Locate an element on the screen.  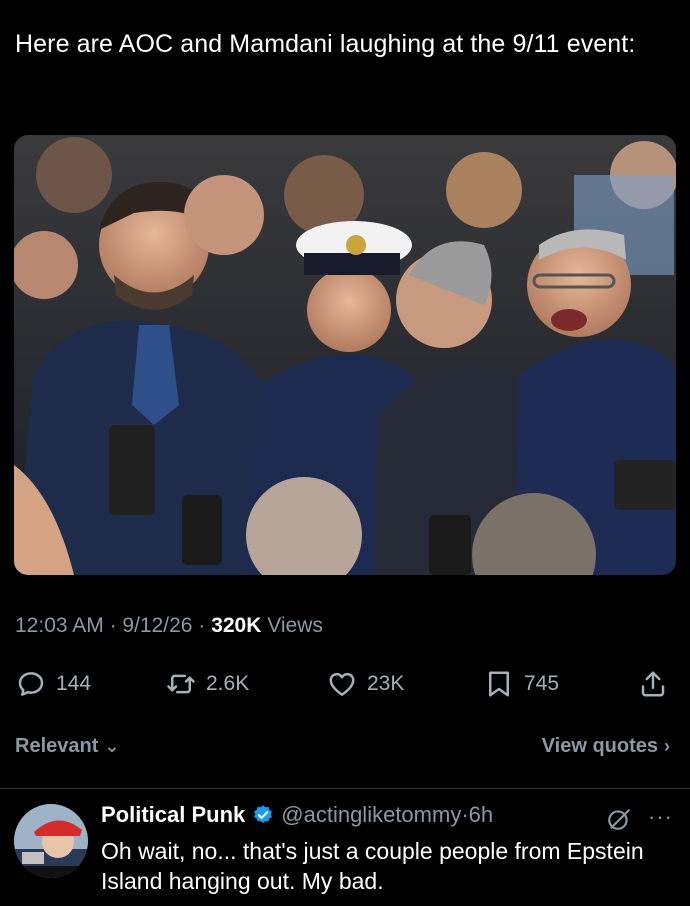
view-quotes-link: View quotes › is located at coordinates (606, 746).